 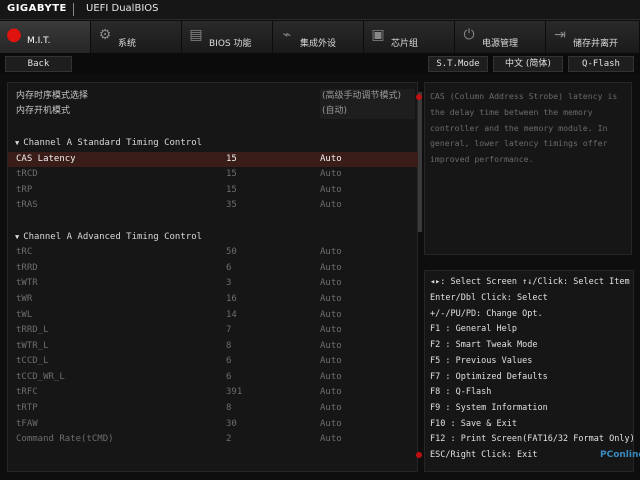 What do you see at coordinates (27, 424) in the screenshot?
I see `setting-name: tFAW` at bounding box center [27, 424].